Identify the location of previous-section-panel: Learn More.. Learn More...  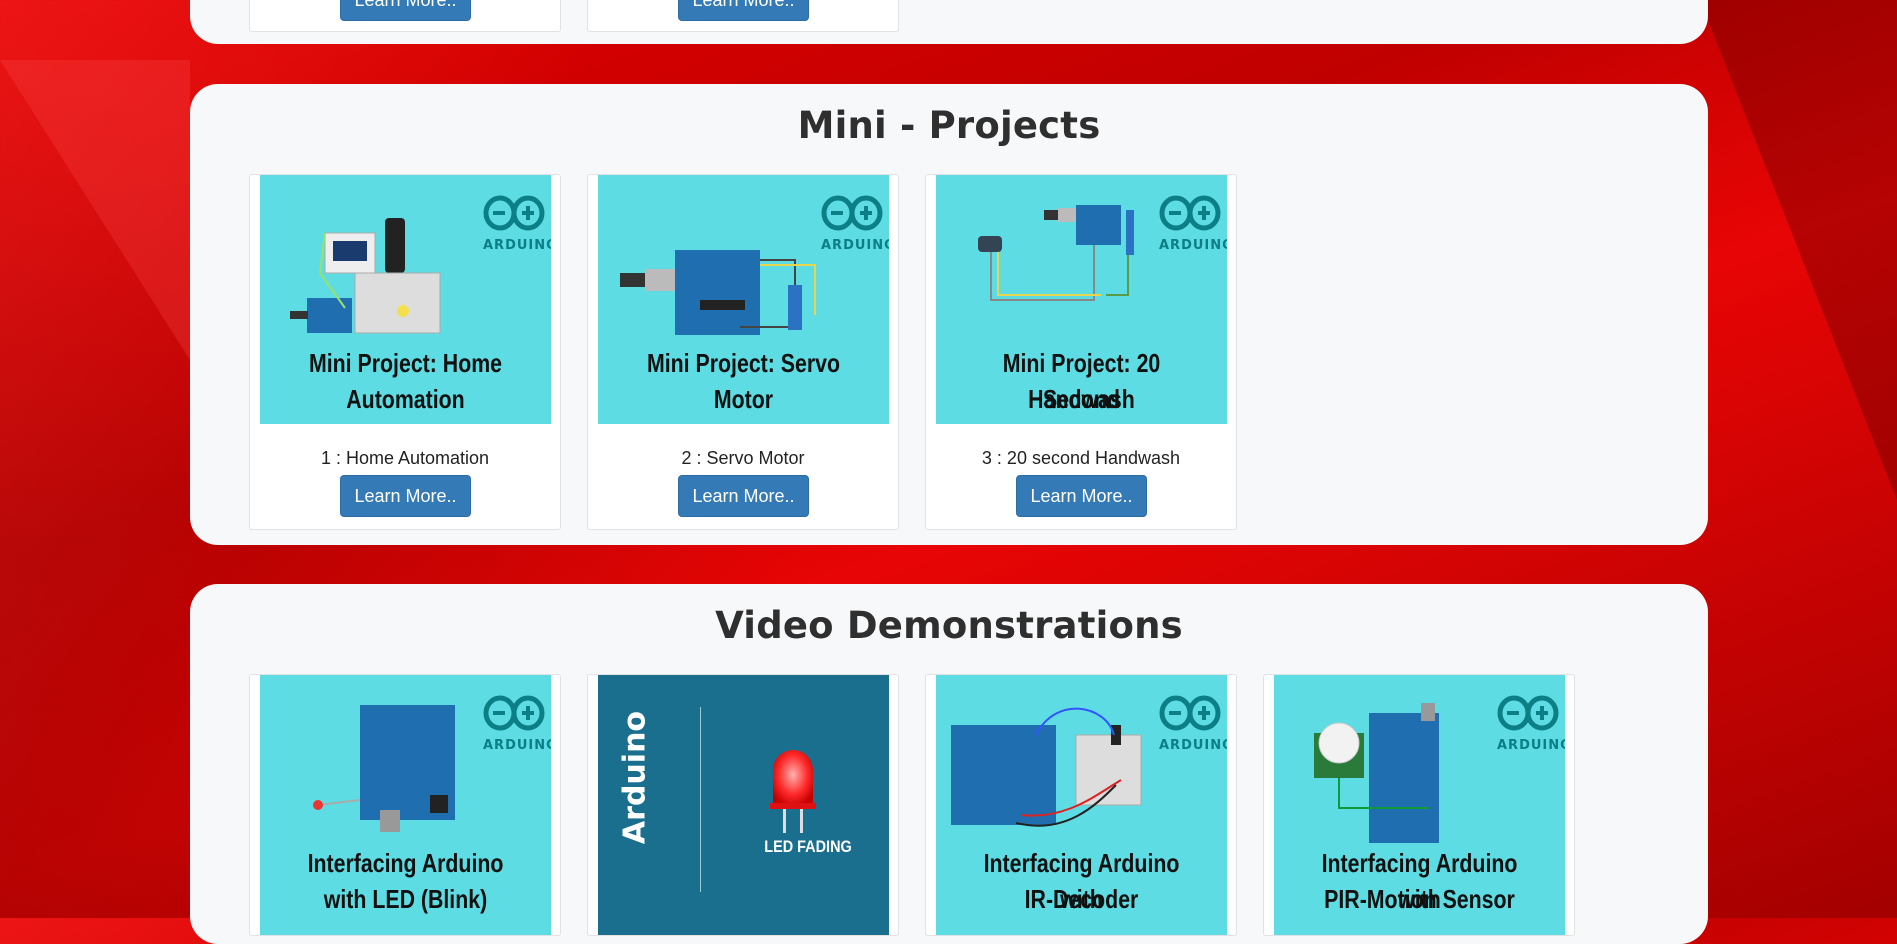
(949, 22).